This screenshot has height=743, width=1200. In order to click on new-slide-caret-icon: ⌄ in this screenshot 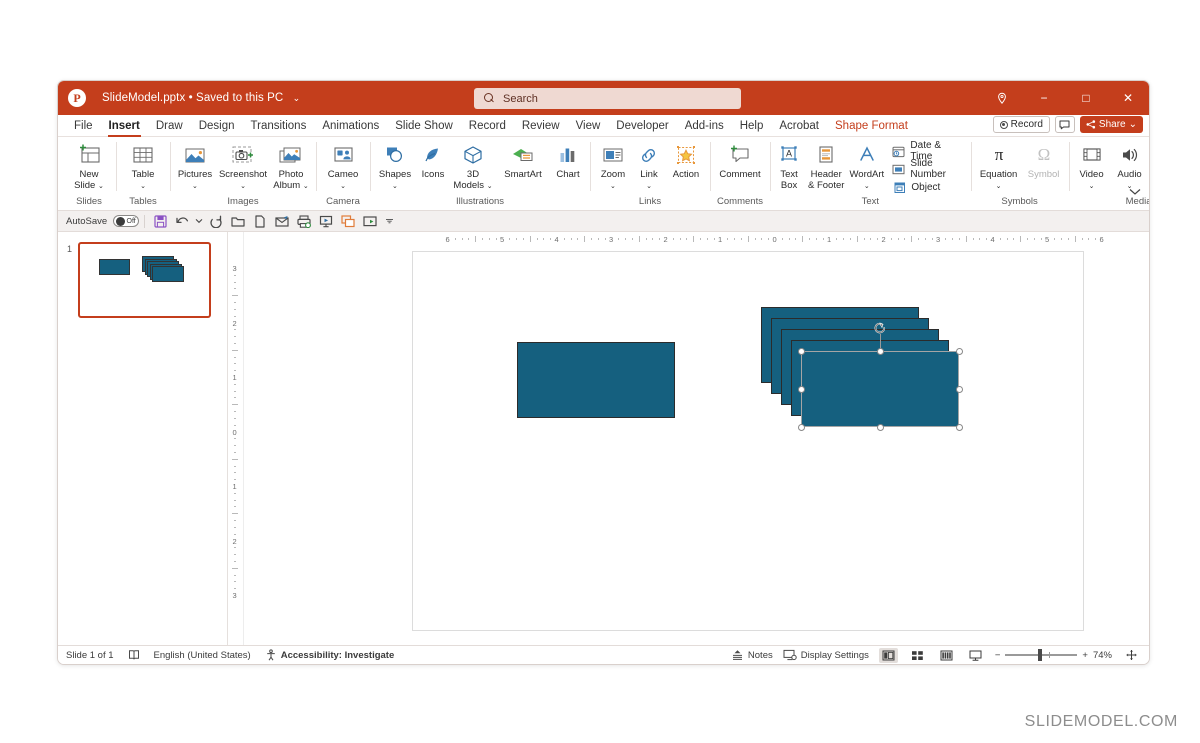, I will do `click(101, 186)`.